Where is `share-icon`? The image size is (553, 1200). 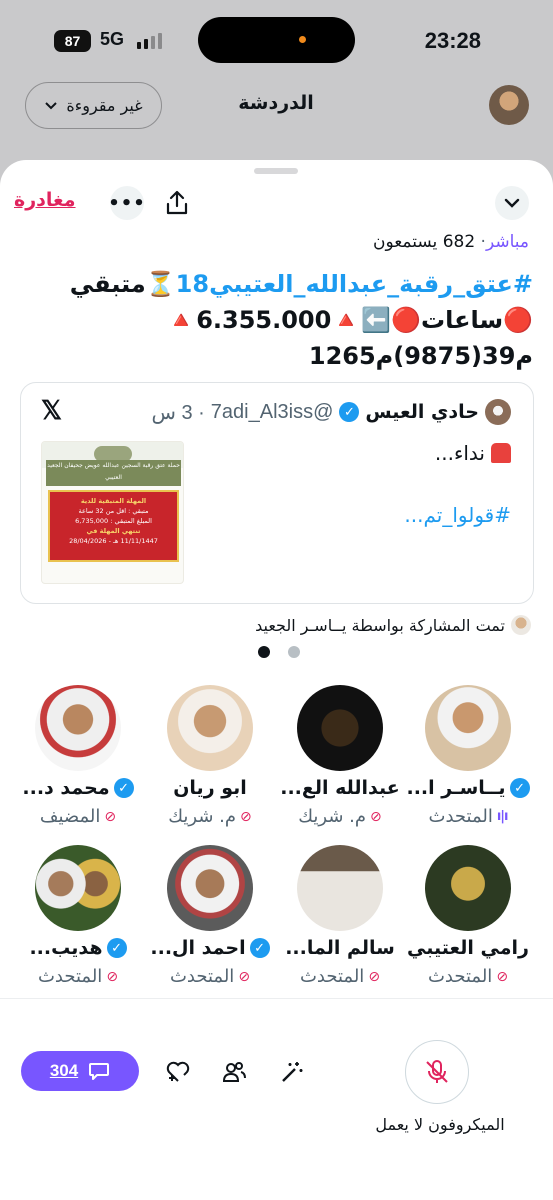 share-icon is located at coordinates (177, 202).